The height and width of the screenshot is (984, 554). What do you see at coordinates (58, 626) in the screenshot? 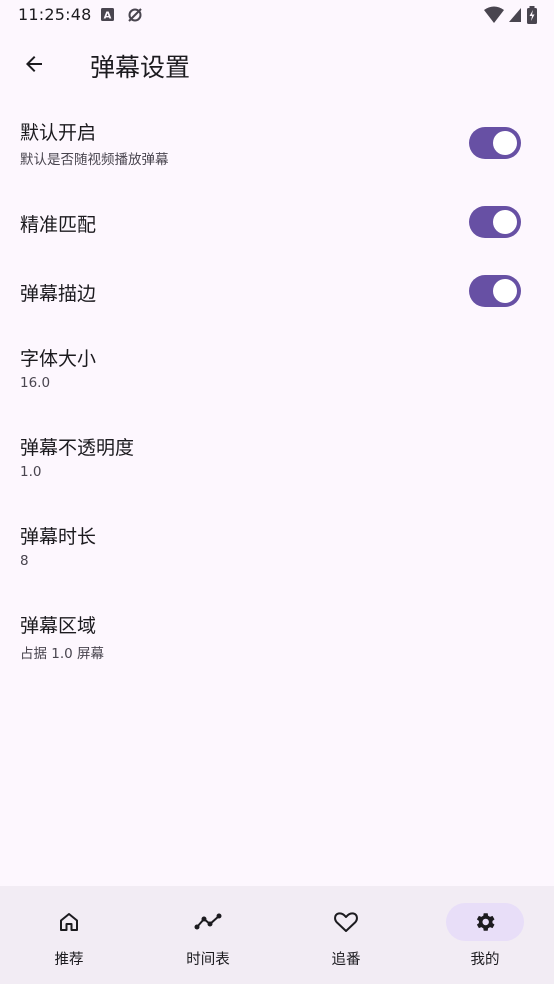
I see `setting-title: 弹幕区域` at bounding box center [58, 626].